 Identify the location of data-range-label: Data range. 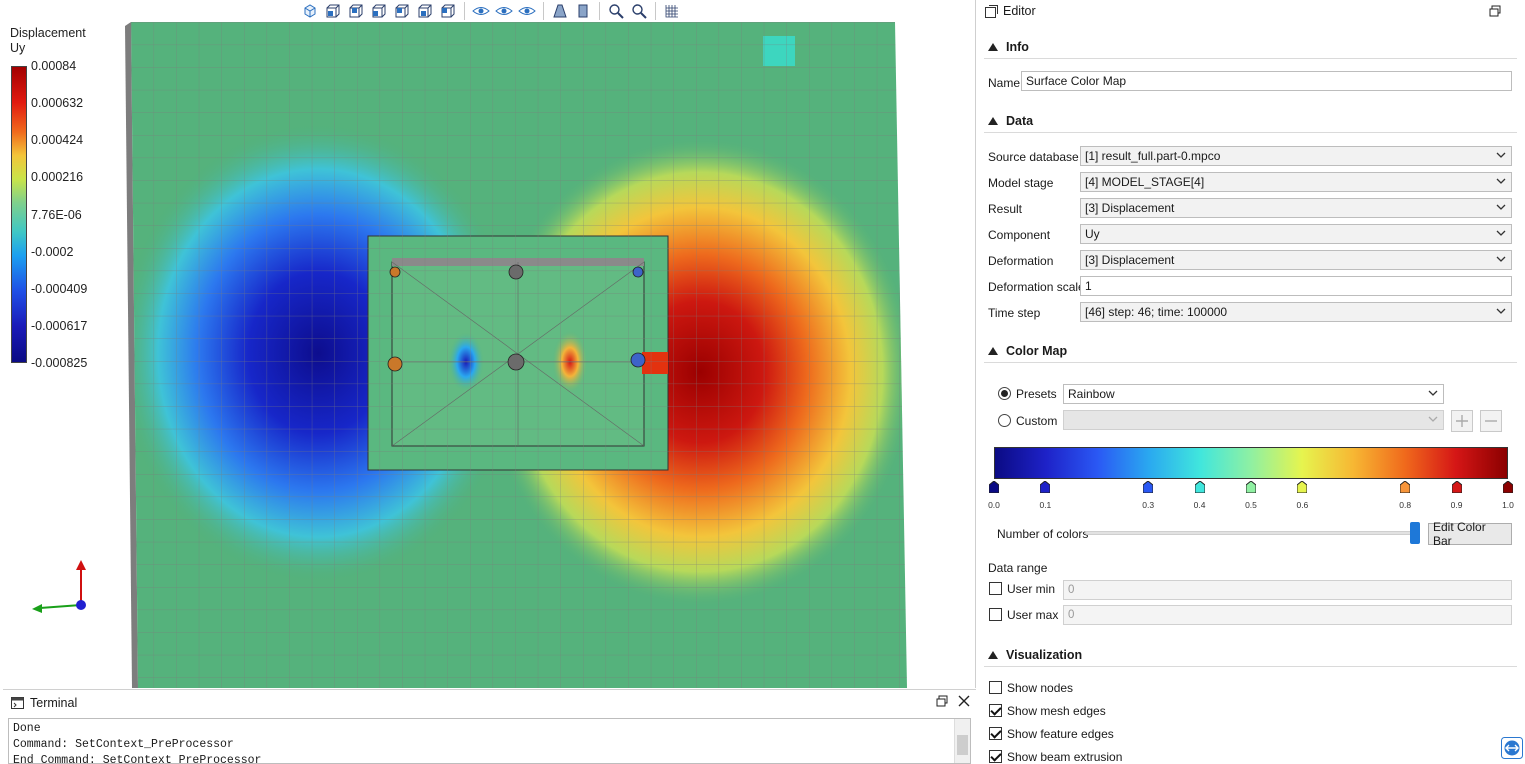
(1018, 568).